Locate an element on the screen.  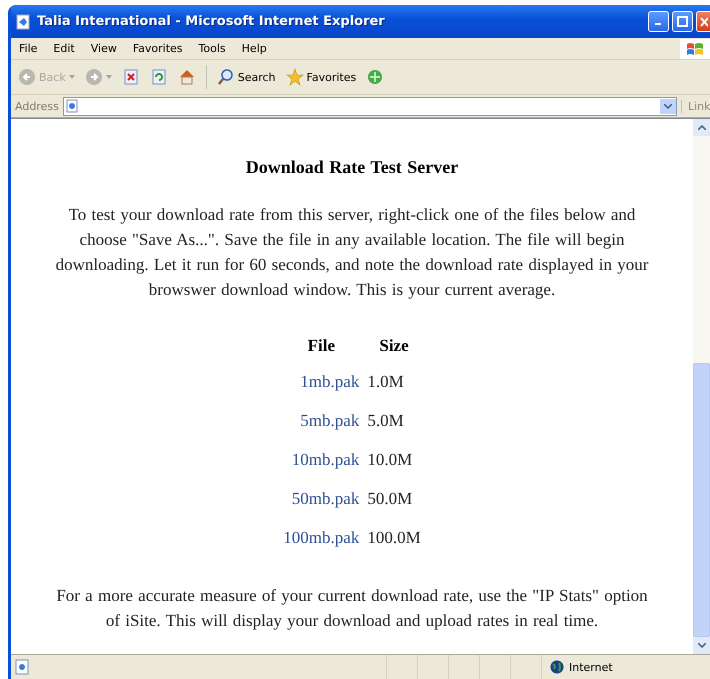
file-link: 50mb.pak is located at coordinates (326, 498).